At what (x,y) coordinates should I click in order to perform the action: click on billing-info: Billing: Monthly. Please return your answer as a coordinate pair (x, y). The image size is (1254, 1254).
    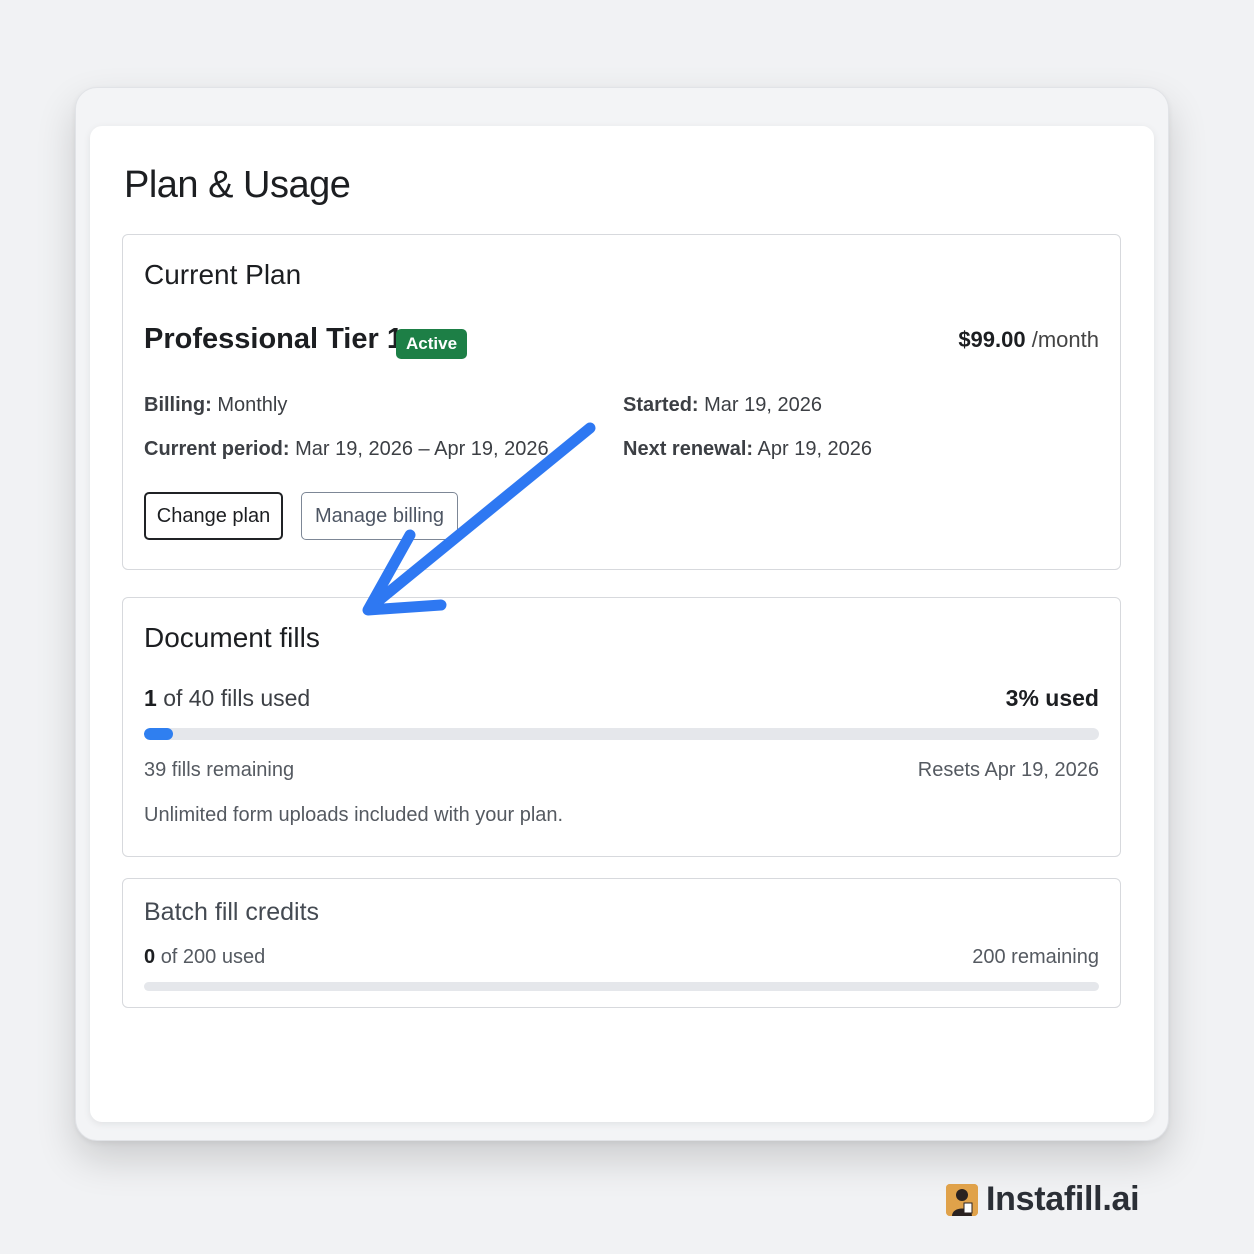
    Looking at the image, I should click on (215, 405).